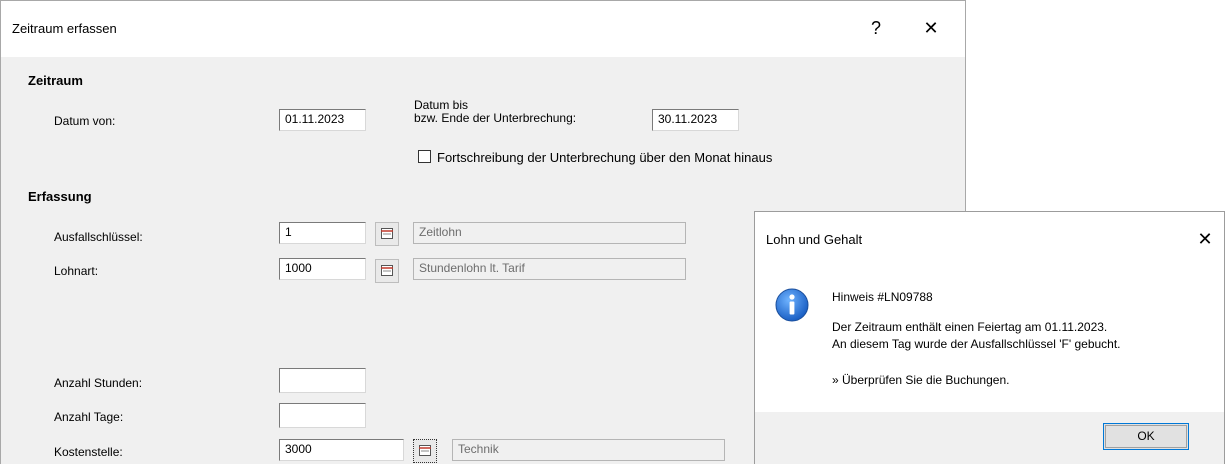 This screenshot has height=464, width=1225. I want to click on anzahl-stunden-field, so click(322, 380).